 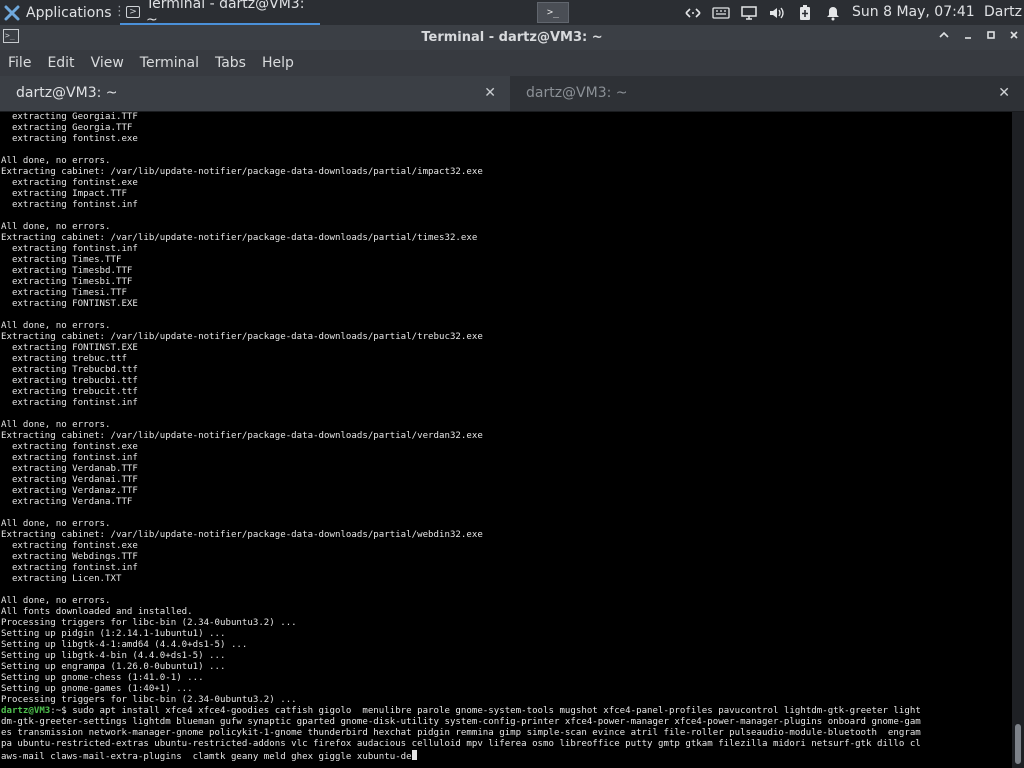 What do you see at coordinates (61, 579) in the screenshot?
I see `terminal-line: extracting Licen.TXT` at bounding box center [61, 579].